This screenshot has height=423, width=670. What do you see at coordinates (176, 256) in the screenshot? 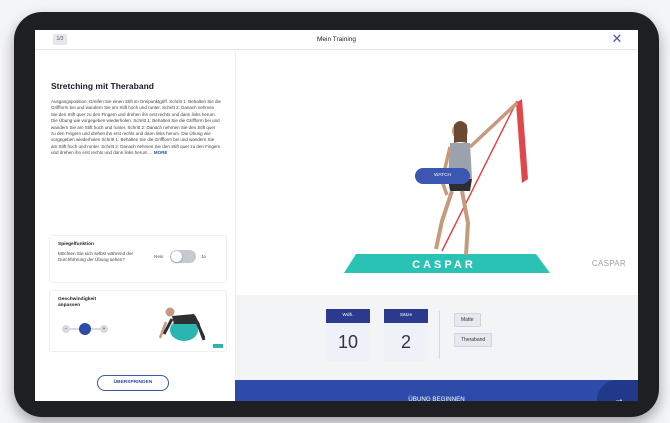
I see `toggle-knob` at bounding box center [176, 256].